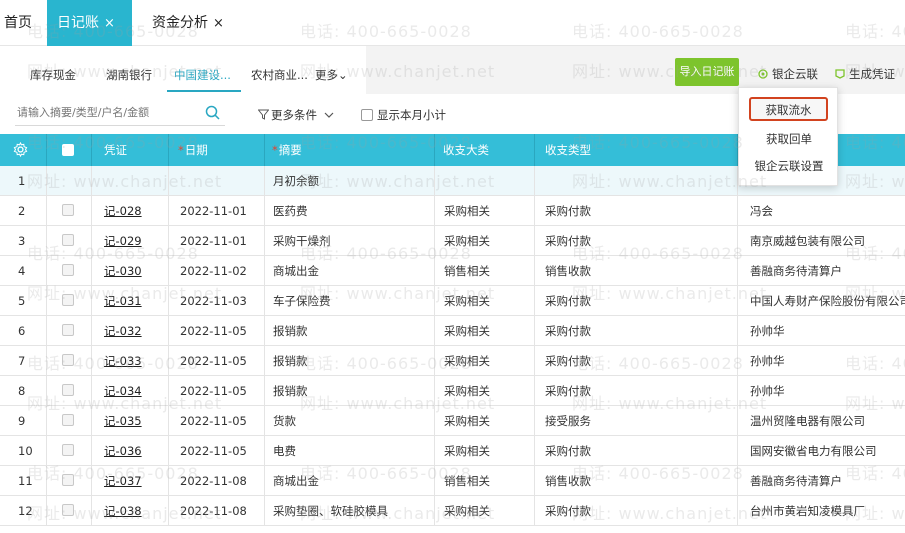  Describe the element at coordinates (123, 391) in the screenshot. I see `voucher-link: 记-034` at that location.